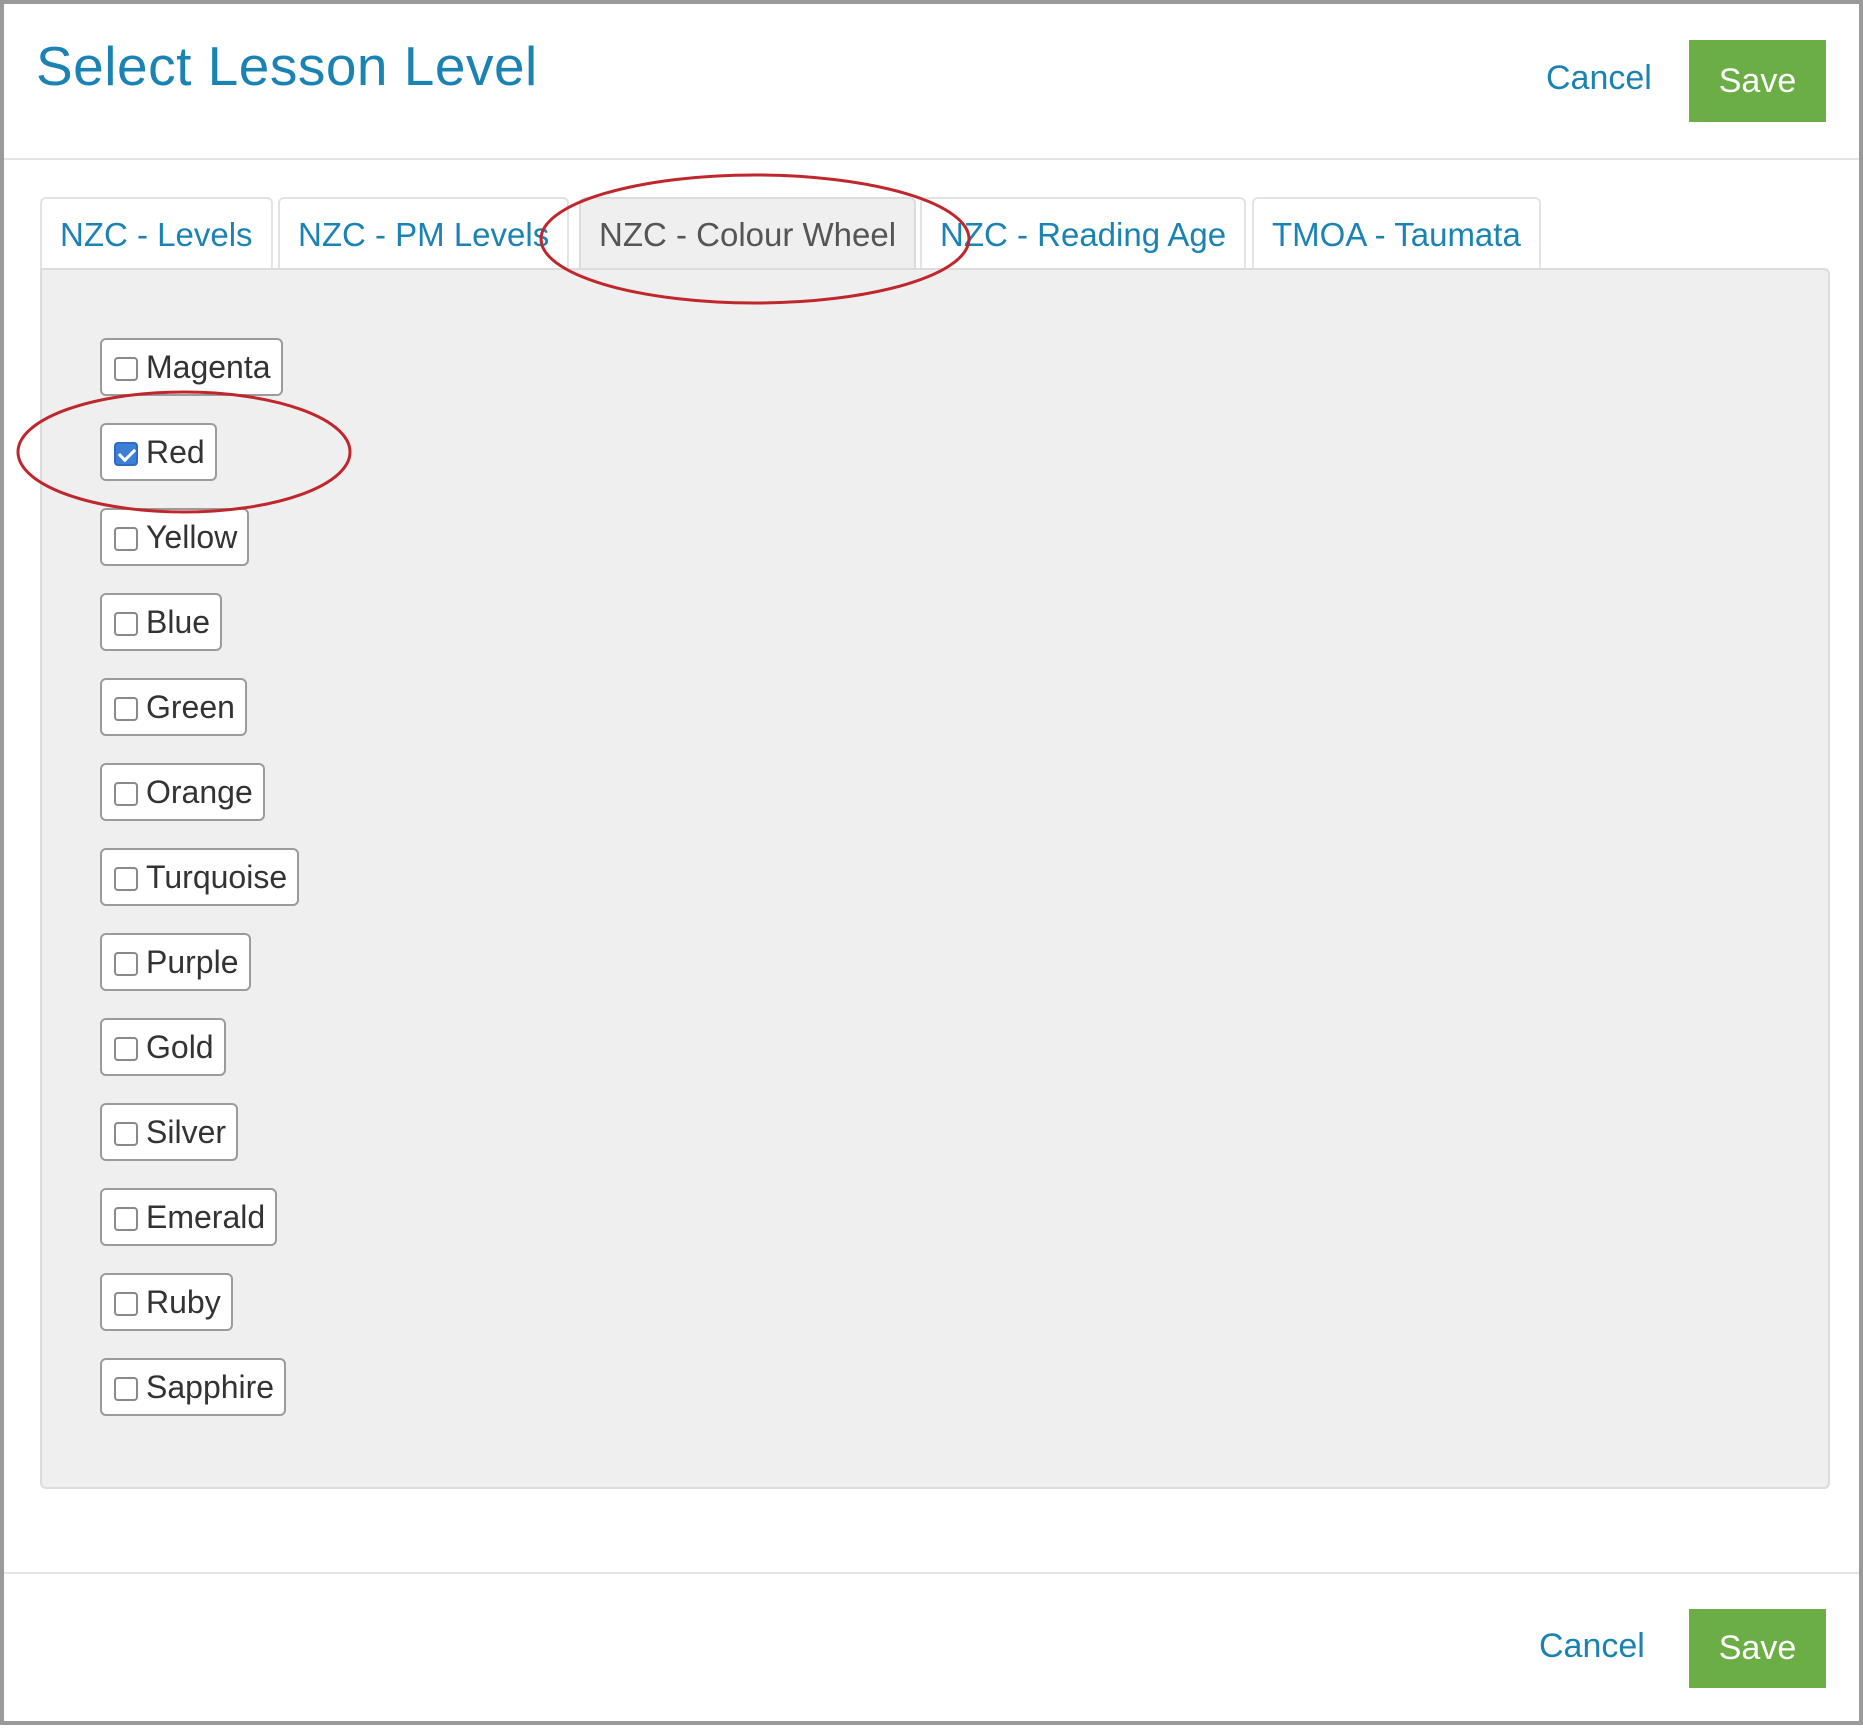 The width and height of the screenshot is (1863, 1729). Describe the element at coordinates (1396, 233) in the screenshot. I see `tab-tmoa-taumata: TMOA - Taumata` at that location.